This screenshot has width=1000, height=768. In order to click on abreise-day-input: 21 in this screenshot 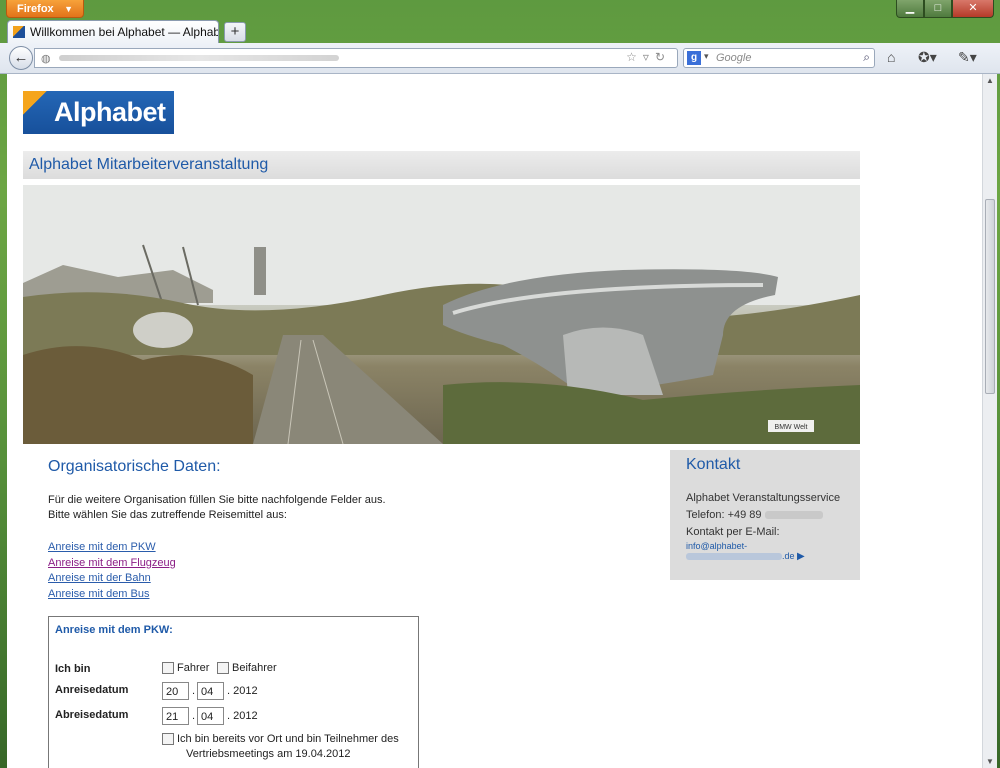, I will do `click(175, 716)`.